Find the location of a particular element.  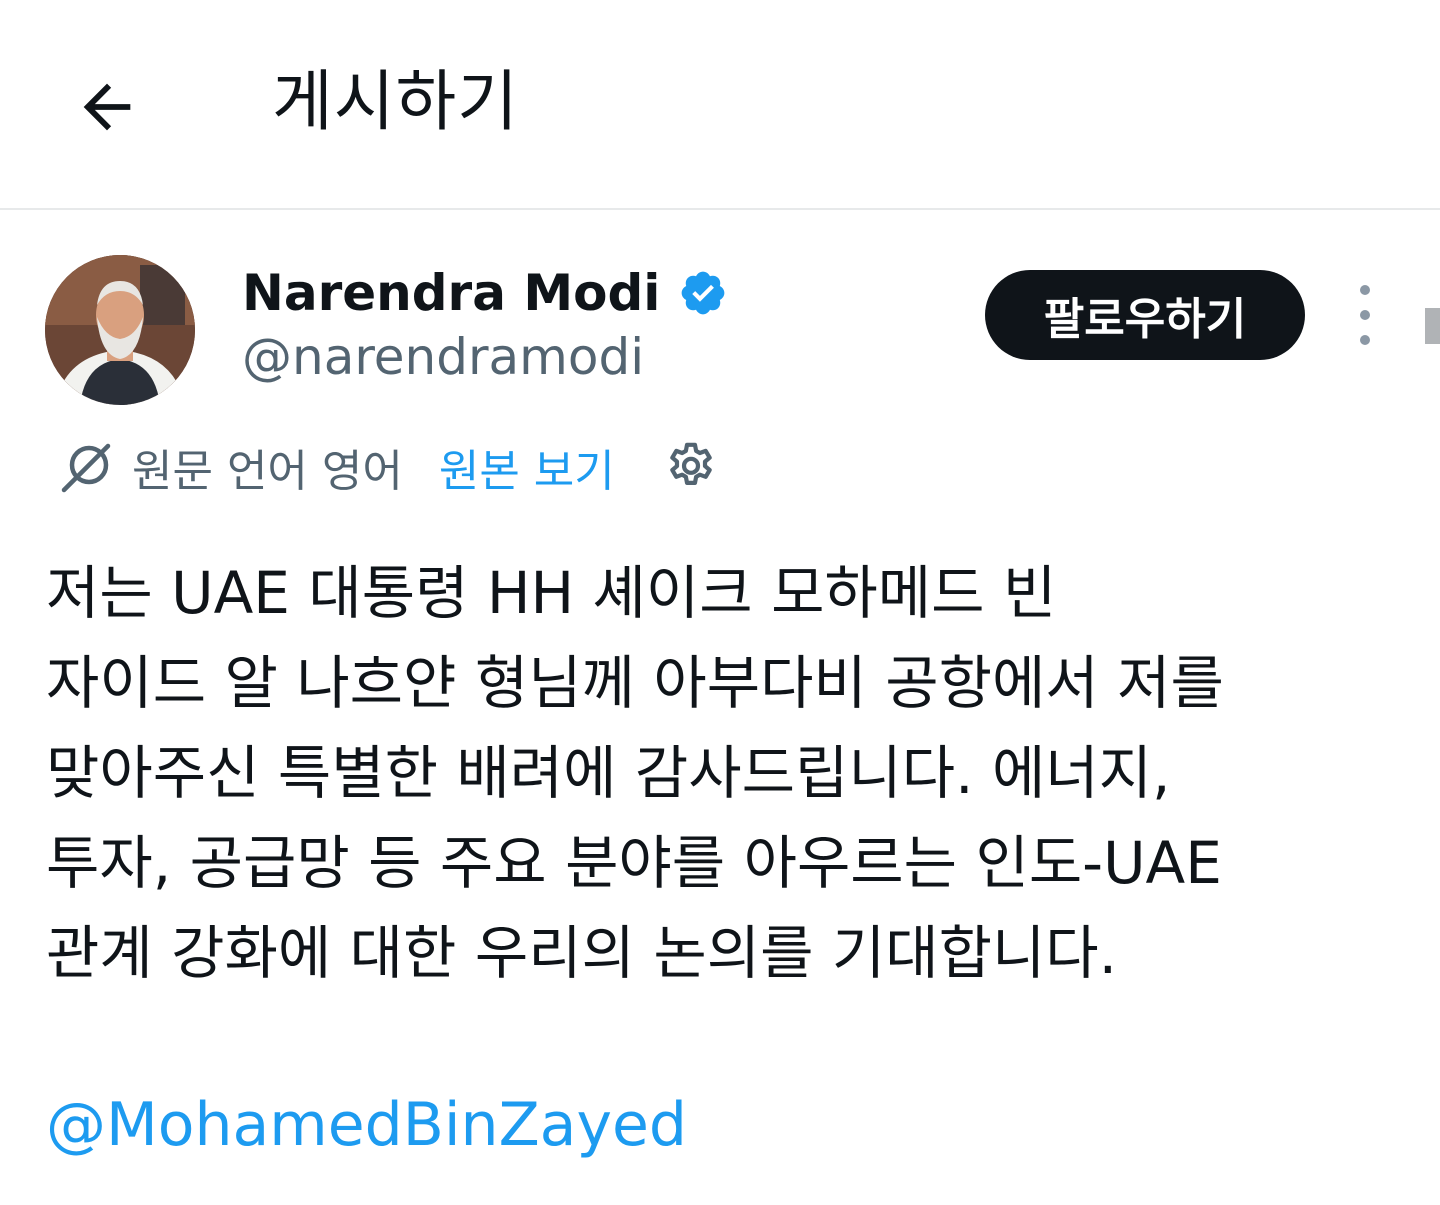

tweet-text-line: 맞아주신 특별한 배려에 감사드립니다. 에너지, is located at coordinates (608, 773).